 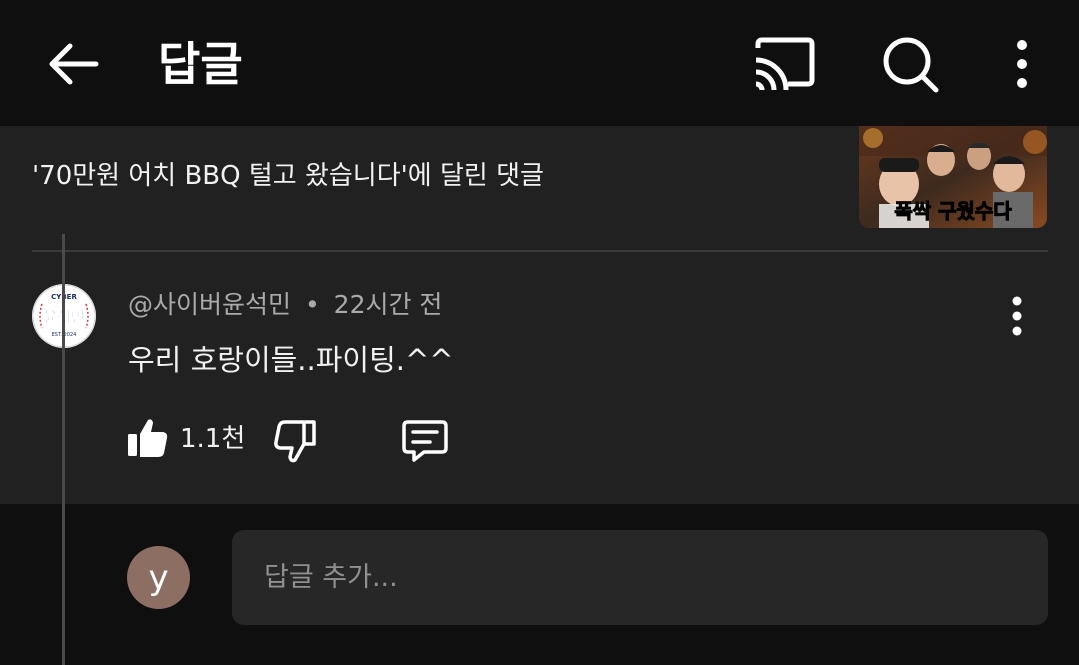 I want to click on search-icon, so click(x=911, y=65).